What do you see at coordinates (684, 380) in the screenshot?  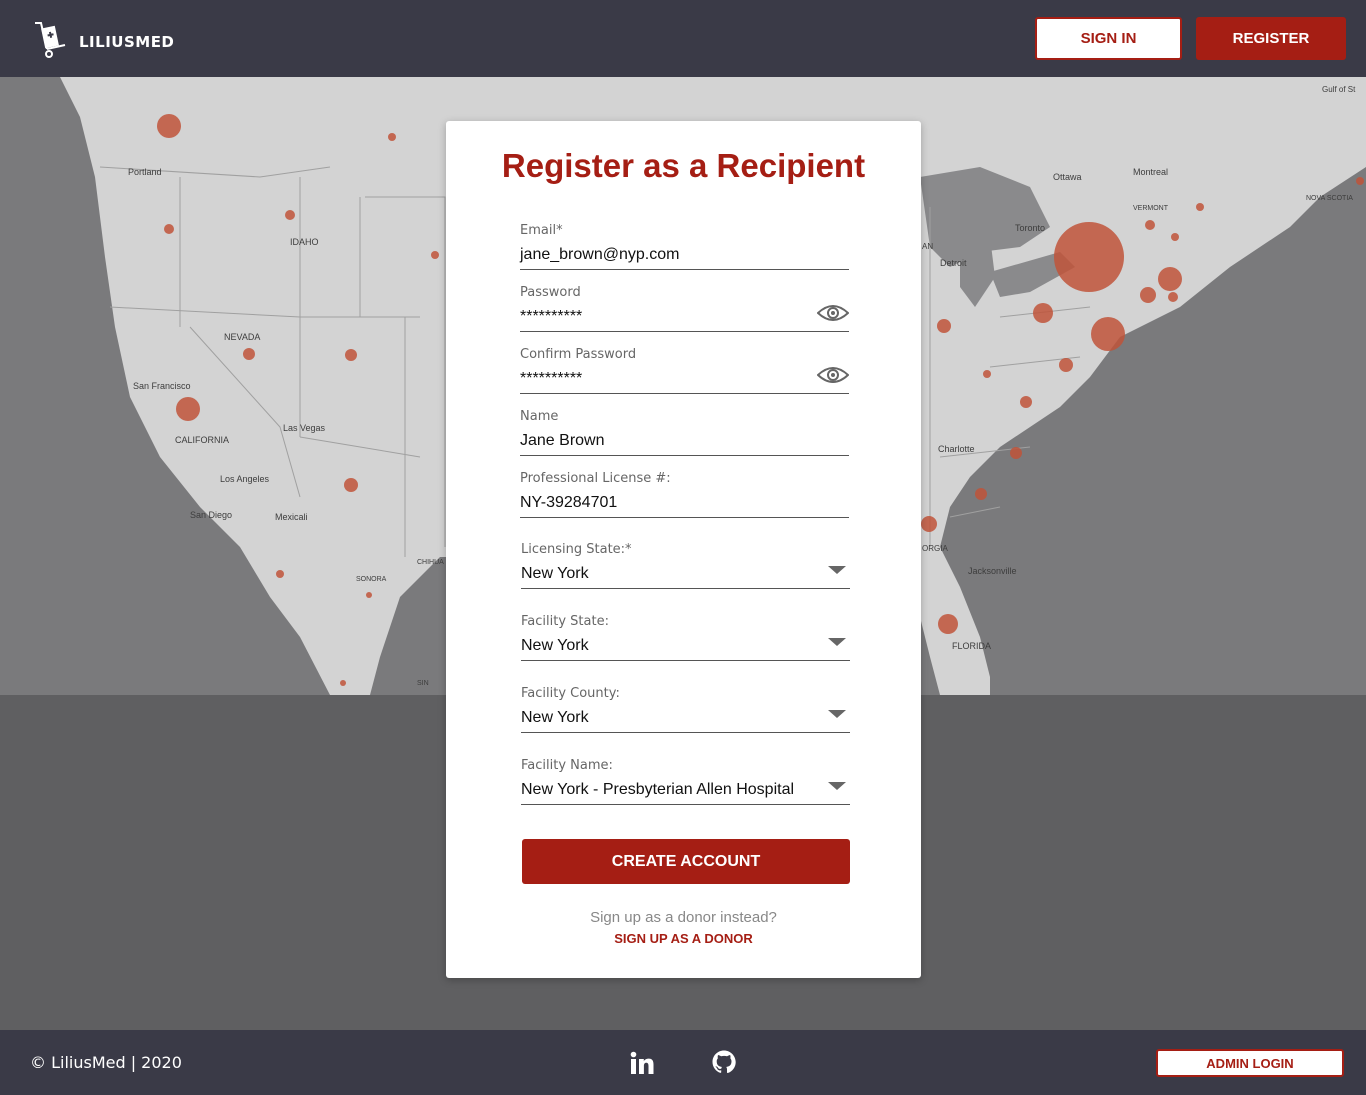 I see `confirm-password-input: **********` at bounding box center [684, 380].